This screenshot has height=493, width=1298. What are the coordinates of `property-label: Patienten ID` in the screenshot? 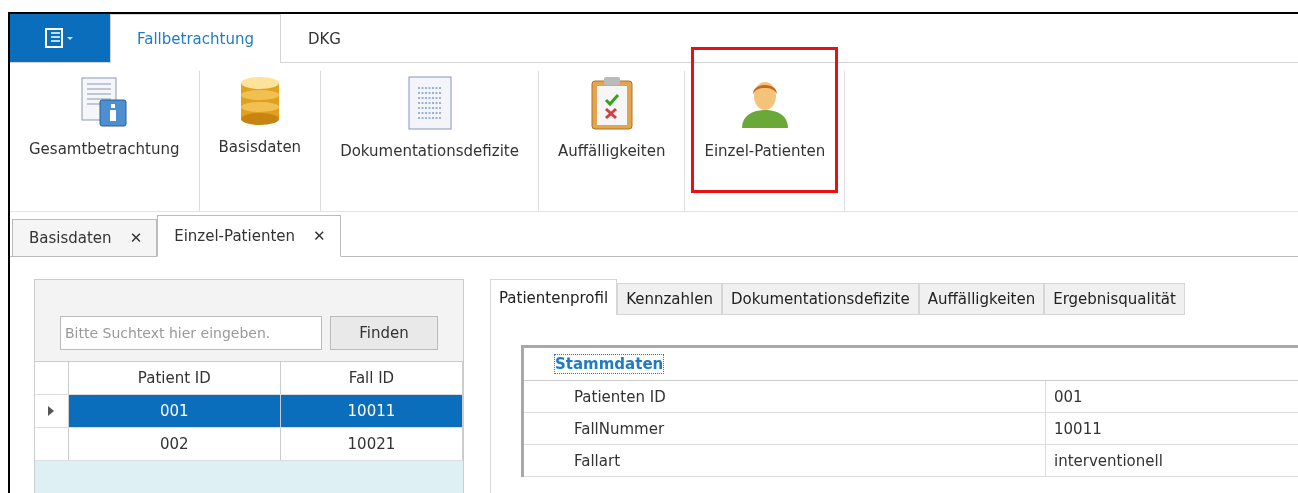 It's located at (785, 396).